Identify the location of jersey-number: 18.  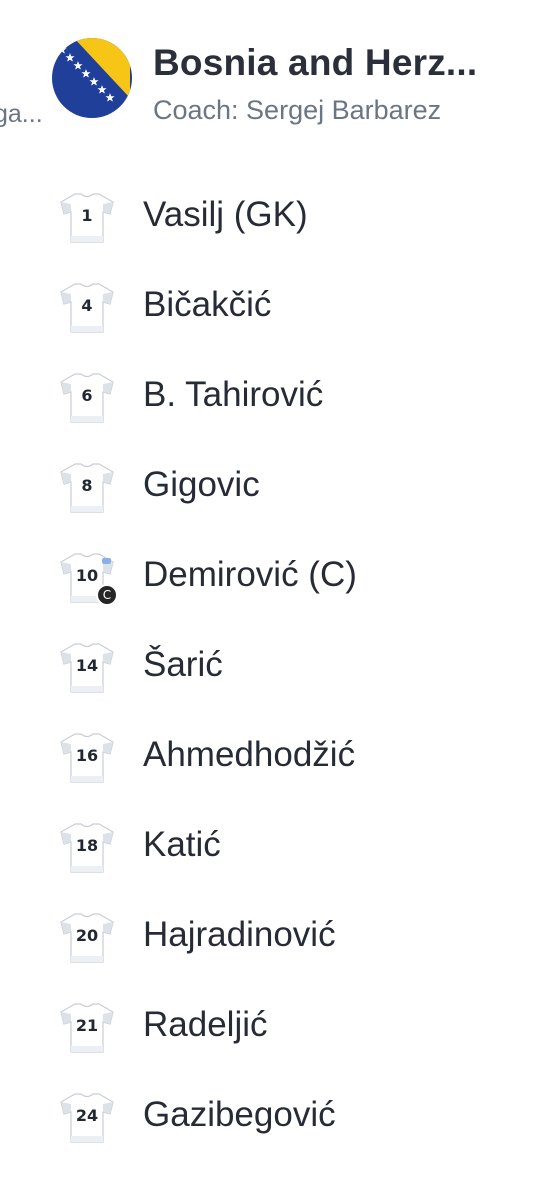
(87, 845).